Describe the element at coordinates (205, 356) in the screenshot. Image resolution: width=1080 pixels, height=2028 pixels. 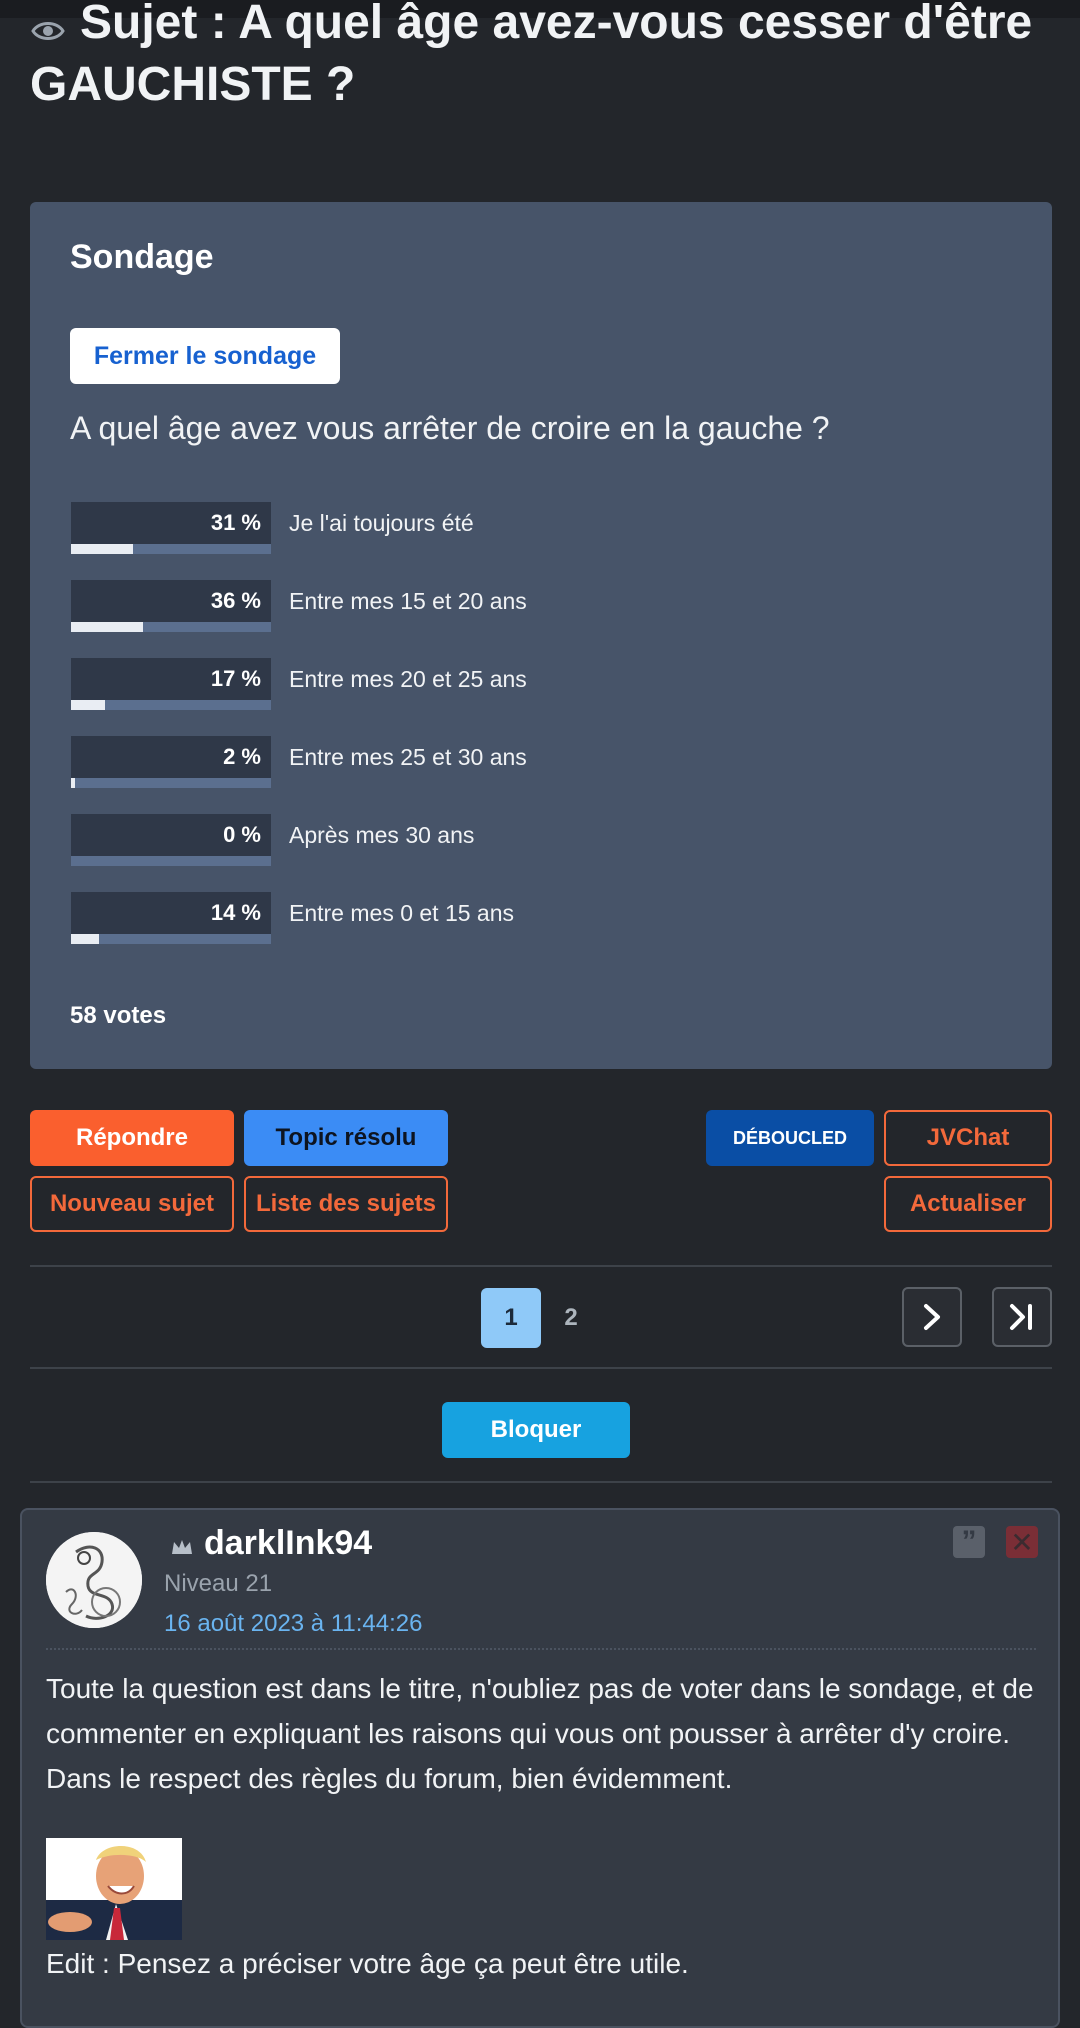
I see `close-poll-button: Fermer le sondage` at that location.